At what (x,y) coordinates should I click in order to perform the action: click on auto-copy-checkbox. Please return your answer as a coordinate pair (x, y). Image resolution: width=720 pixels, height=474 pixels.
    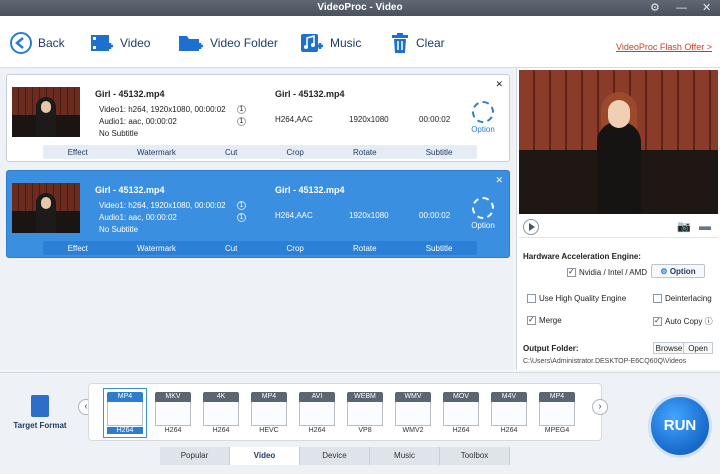
    Looking at the image, I should click on (657, 321).